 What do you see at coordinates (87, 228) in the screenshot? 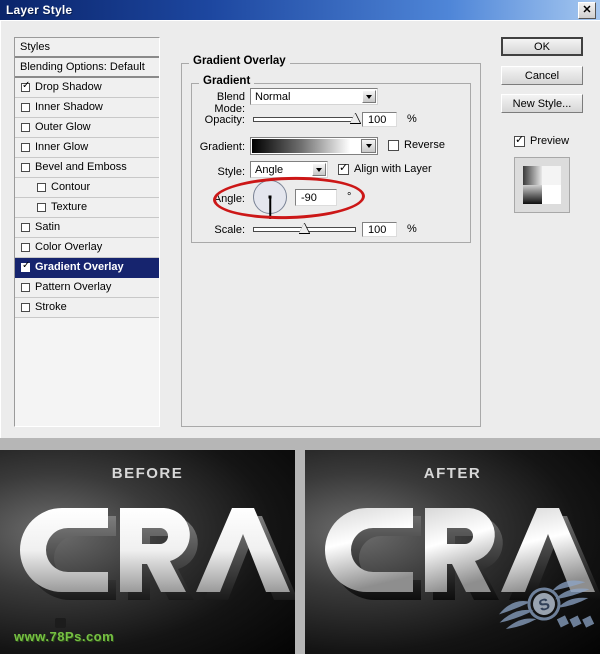
I see `sidebar-item-satin: Satin` at bounding box center [87, 228].